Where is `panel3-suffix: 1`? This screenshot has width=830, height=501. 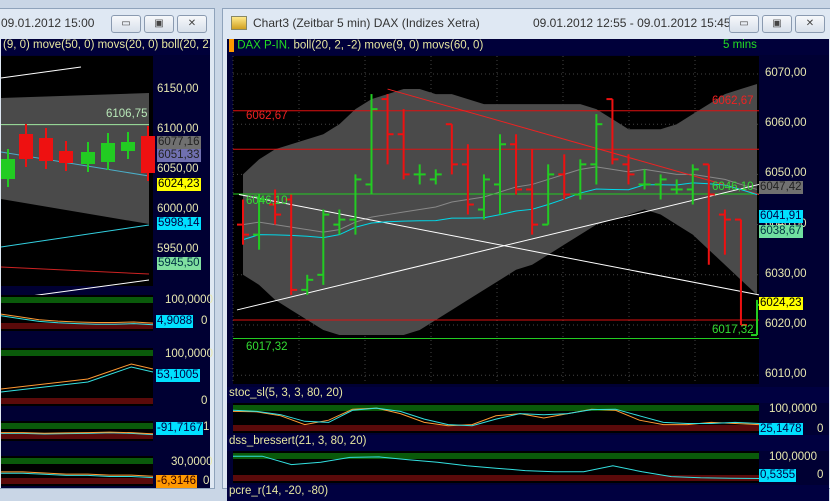 panel3-suffix: 1 is located at coordinates (206, 427).